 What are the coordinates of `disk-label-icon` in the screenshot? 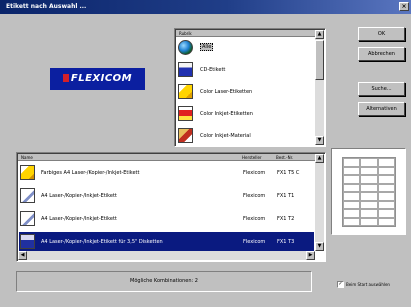 It's located at (27, 241).